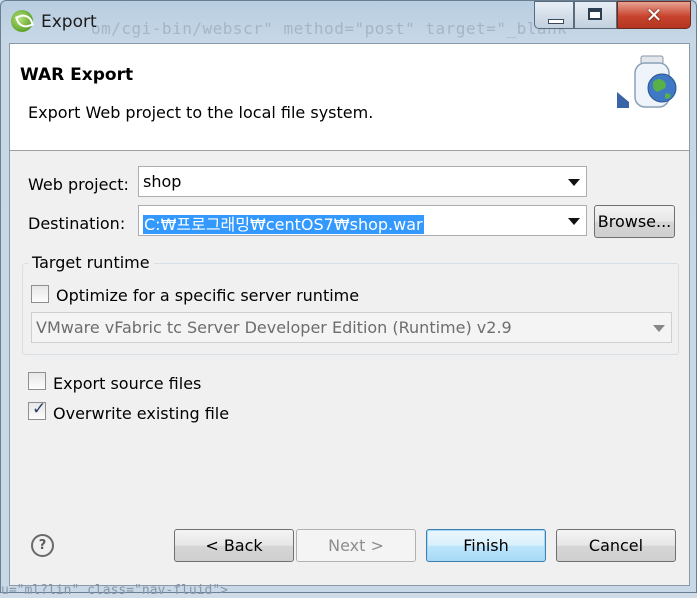 Image resolution: width=697 pixels, height=598 pixels. Describe the element at coordinates (42, 545) in the screenshot. I see `help-icon: ?` at that location.